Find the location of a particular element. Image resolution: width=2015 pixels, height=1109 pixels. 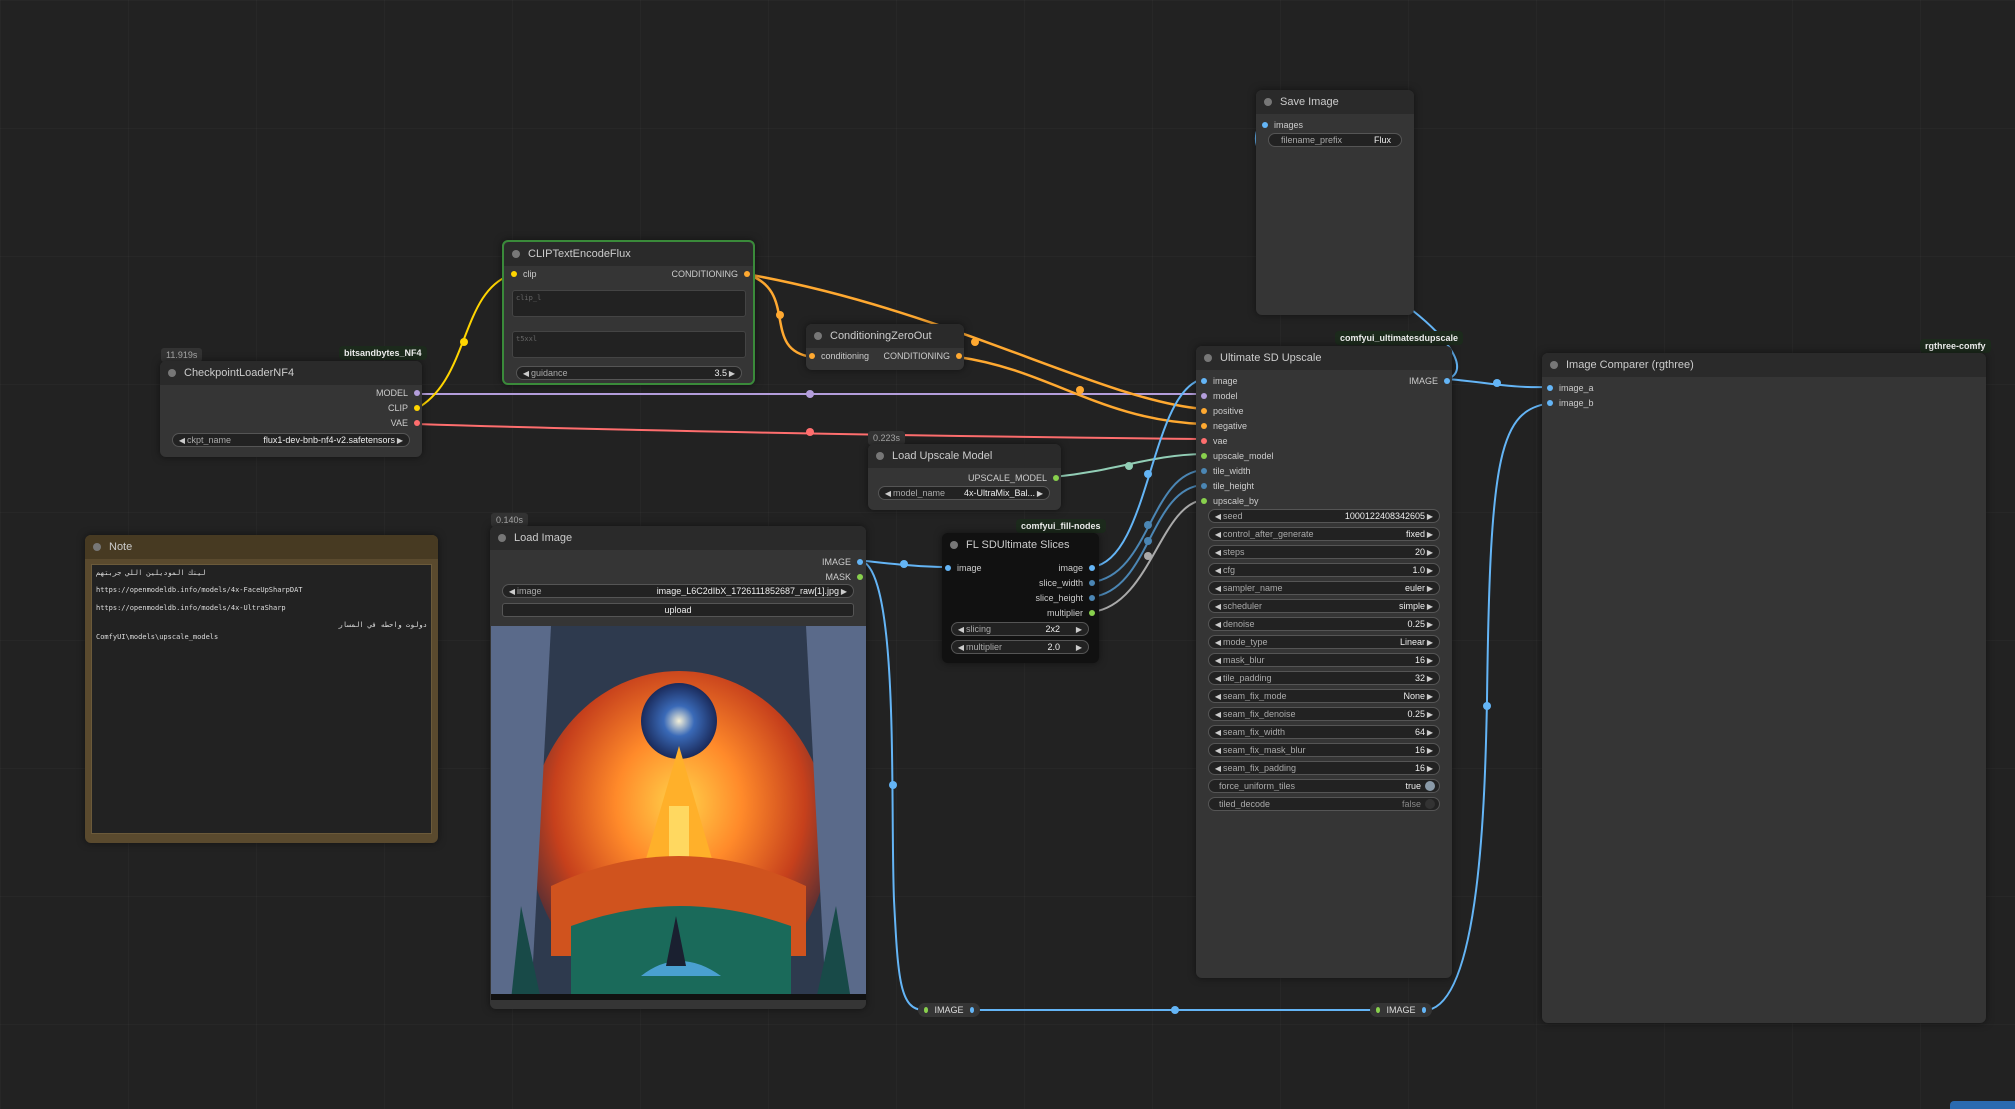

reroute-node: IMAGE is located at coordinates (949, 1010).